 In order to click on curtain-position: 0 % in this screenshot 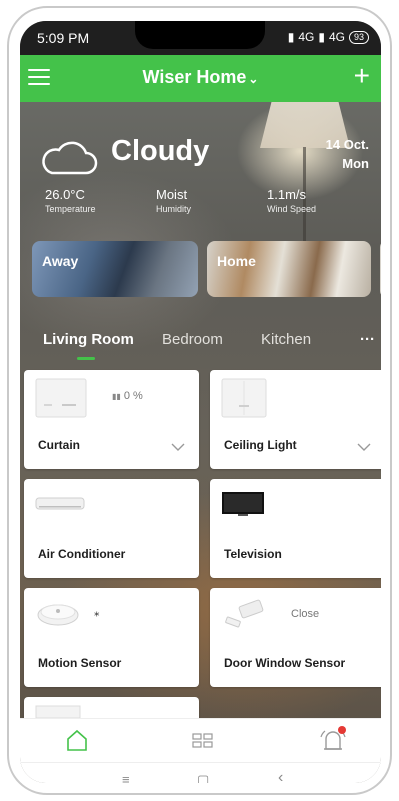, I will do `click(133, 396)`.